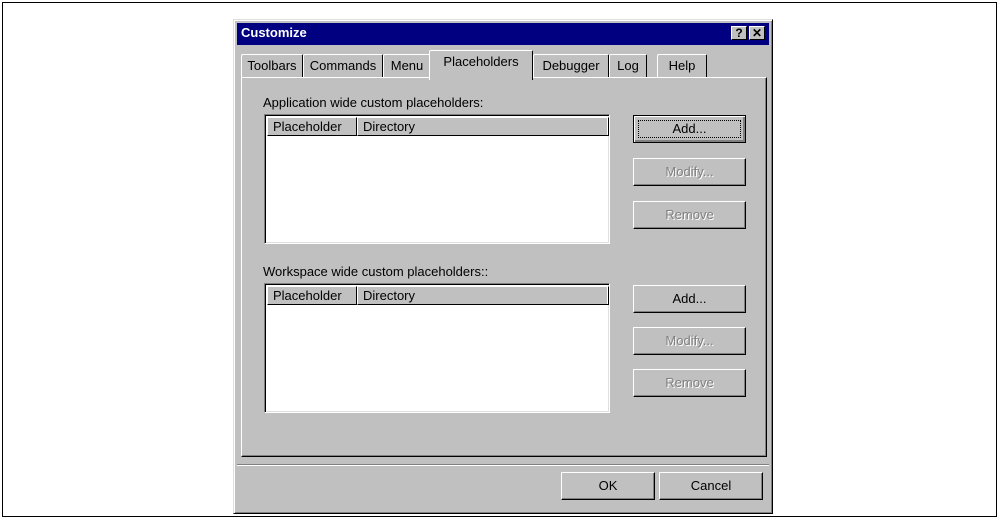 The image size is (1003, 523). I want to click on title-bar: Customize ? ✕, so click(503, 34).